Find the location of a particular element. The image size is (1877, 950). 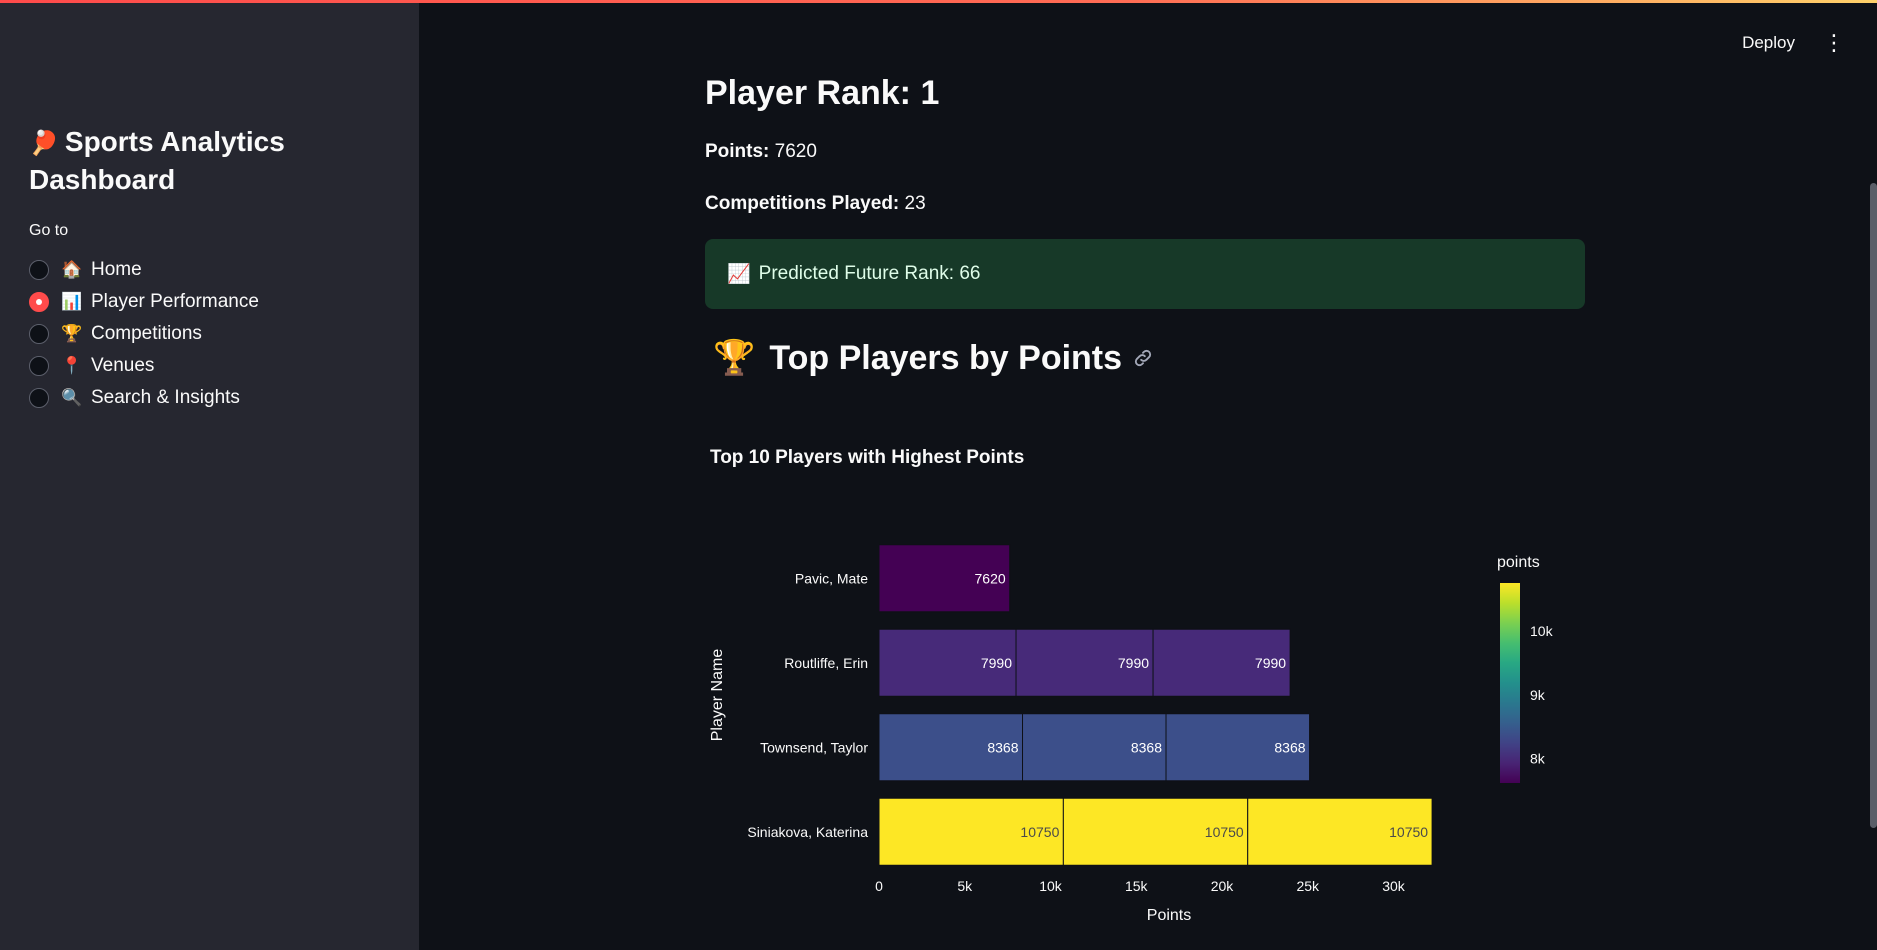

nav-label: Venues is located at coordinates (123, 365).